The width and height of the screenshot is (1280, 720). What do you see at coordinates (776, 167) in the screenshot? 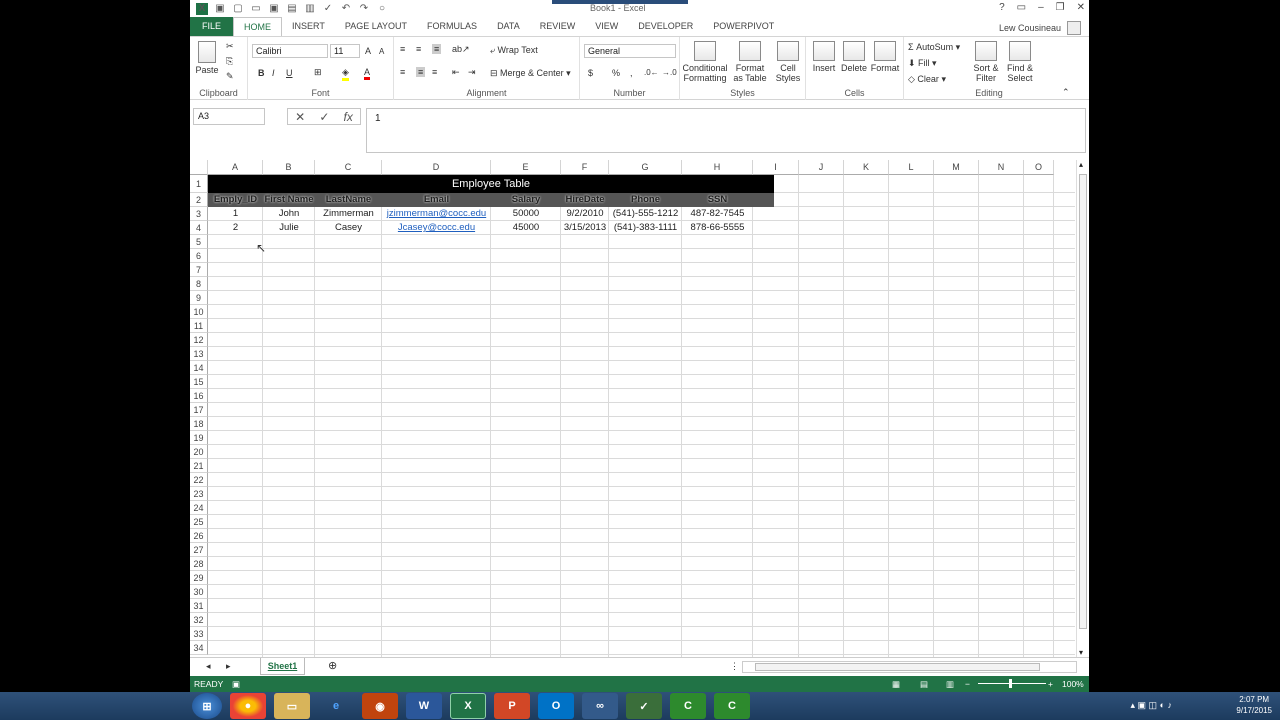
I see `column-header-I: I` at bounding box center [776, 167].